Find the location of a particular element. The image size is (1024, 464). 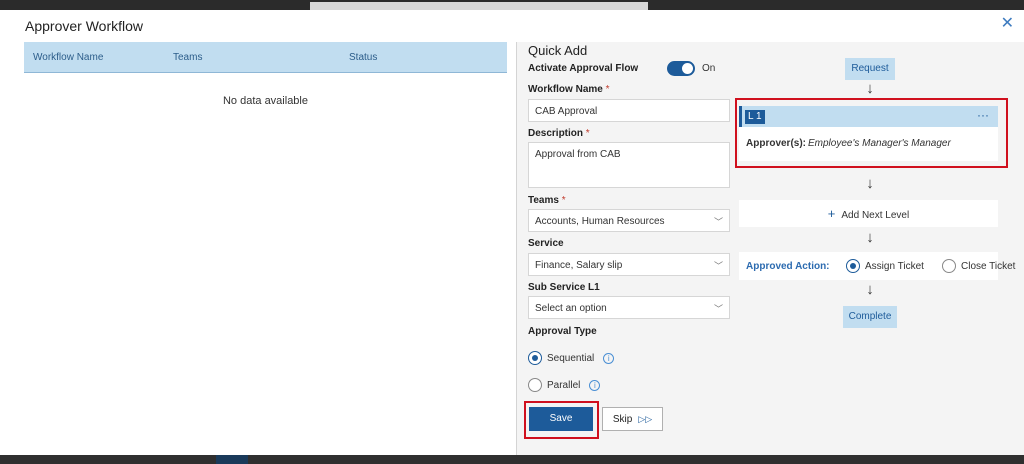

teams-label-text: Teams is located at coordinates (543, 200).